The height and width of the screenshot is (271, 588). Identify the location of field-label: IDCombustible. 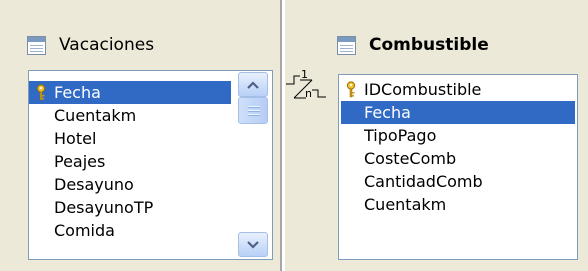
(423, 89).